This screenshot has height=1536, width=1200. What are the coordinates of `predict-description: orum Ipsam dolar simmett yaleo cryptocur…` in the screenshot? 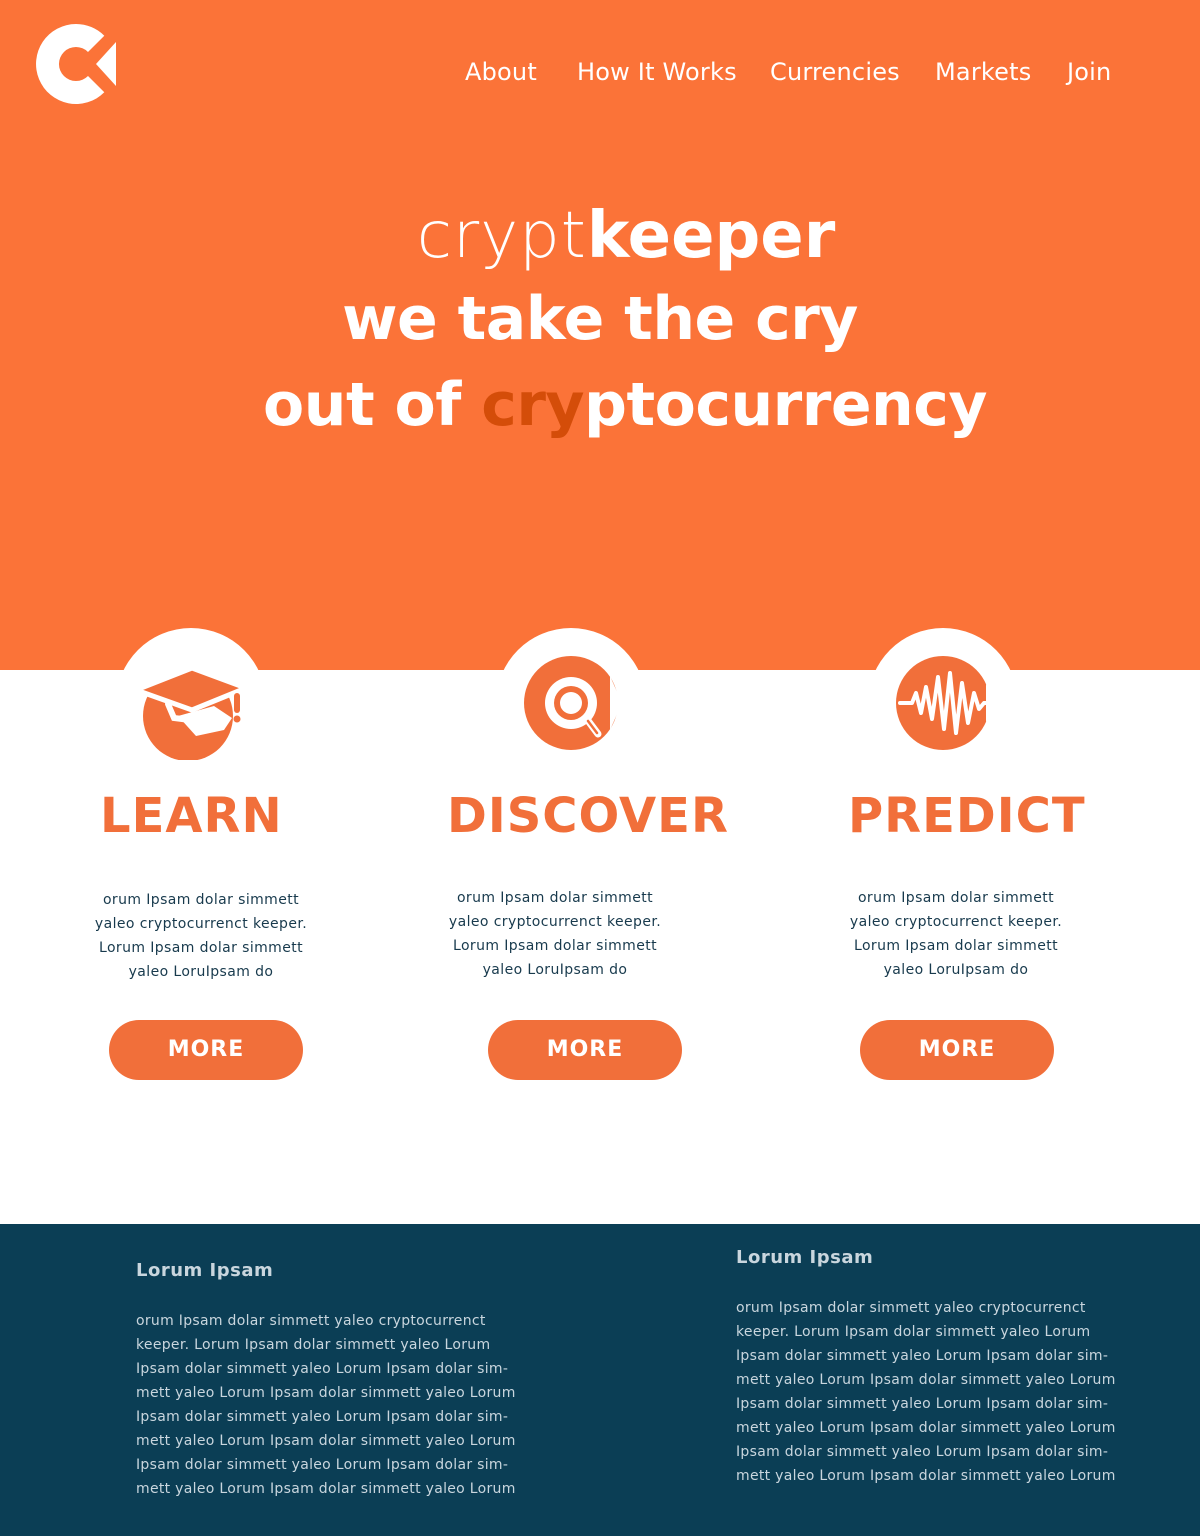 It's located at (956, 934).